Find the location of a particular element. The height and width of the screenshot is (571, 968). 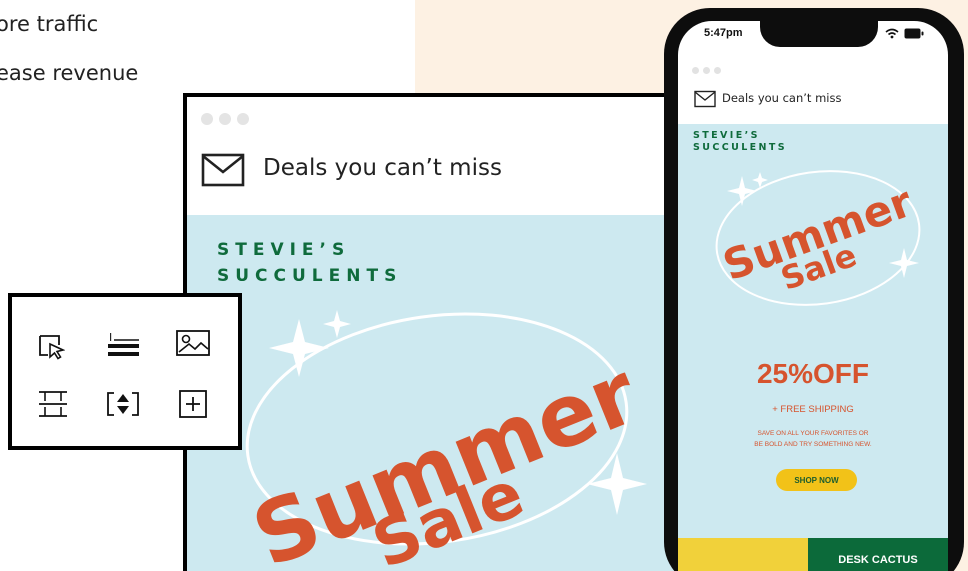

promo-line-1: SAVE ON ALL YOUR FAVORITES OR is located at coordinates (813, 433).